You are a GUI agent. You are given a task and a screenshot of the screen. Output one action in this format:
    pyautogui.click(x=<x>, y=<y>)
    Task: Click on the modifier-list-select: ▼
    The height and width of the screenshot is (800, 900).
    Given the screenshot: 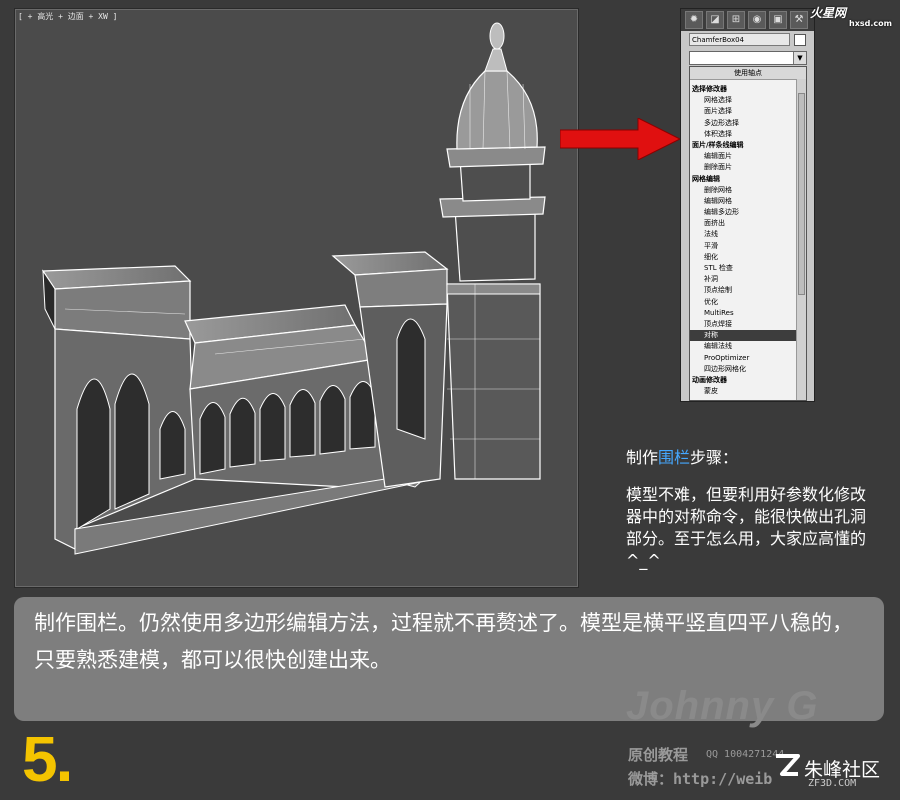 What is the action you would take?
    pyautogui.click(x=748, y=58)
    